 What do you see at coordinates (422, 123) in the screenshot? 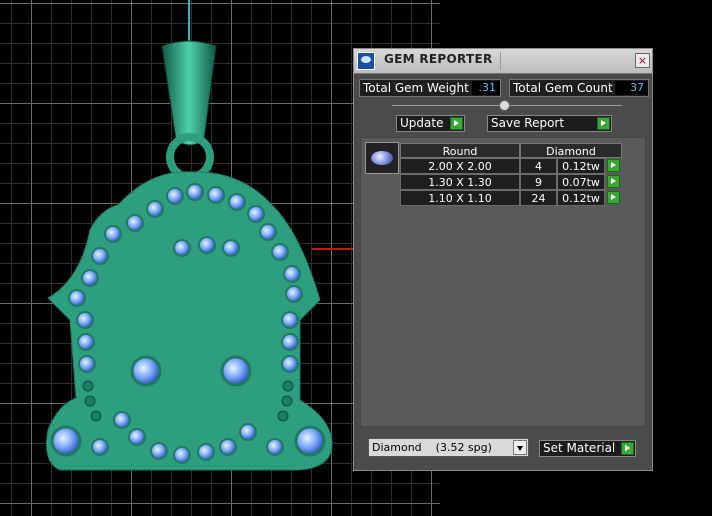
I see `update-button-label: Update` at bounding box center [422, 123].